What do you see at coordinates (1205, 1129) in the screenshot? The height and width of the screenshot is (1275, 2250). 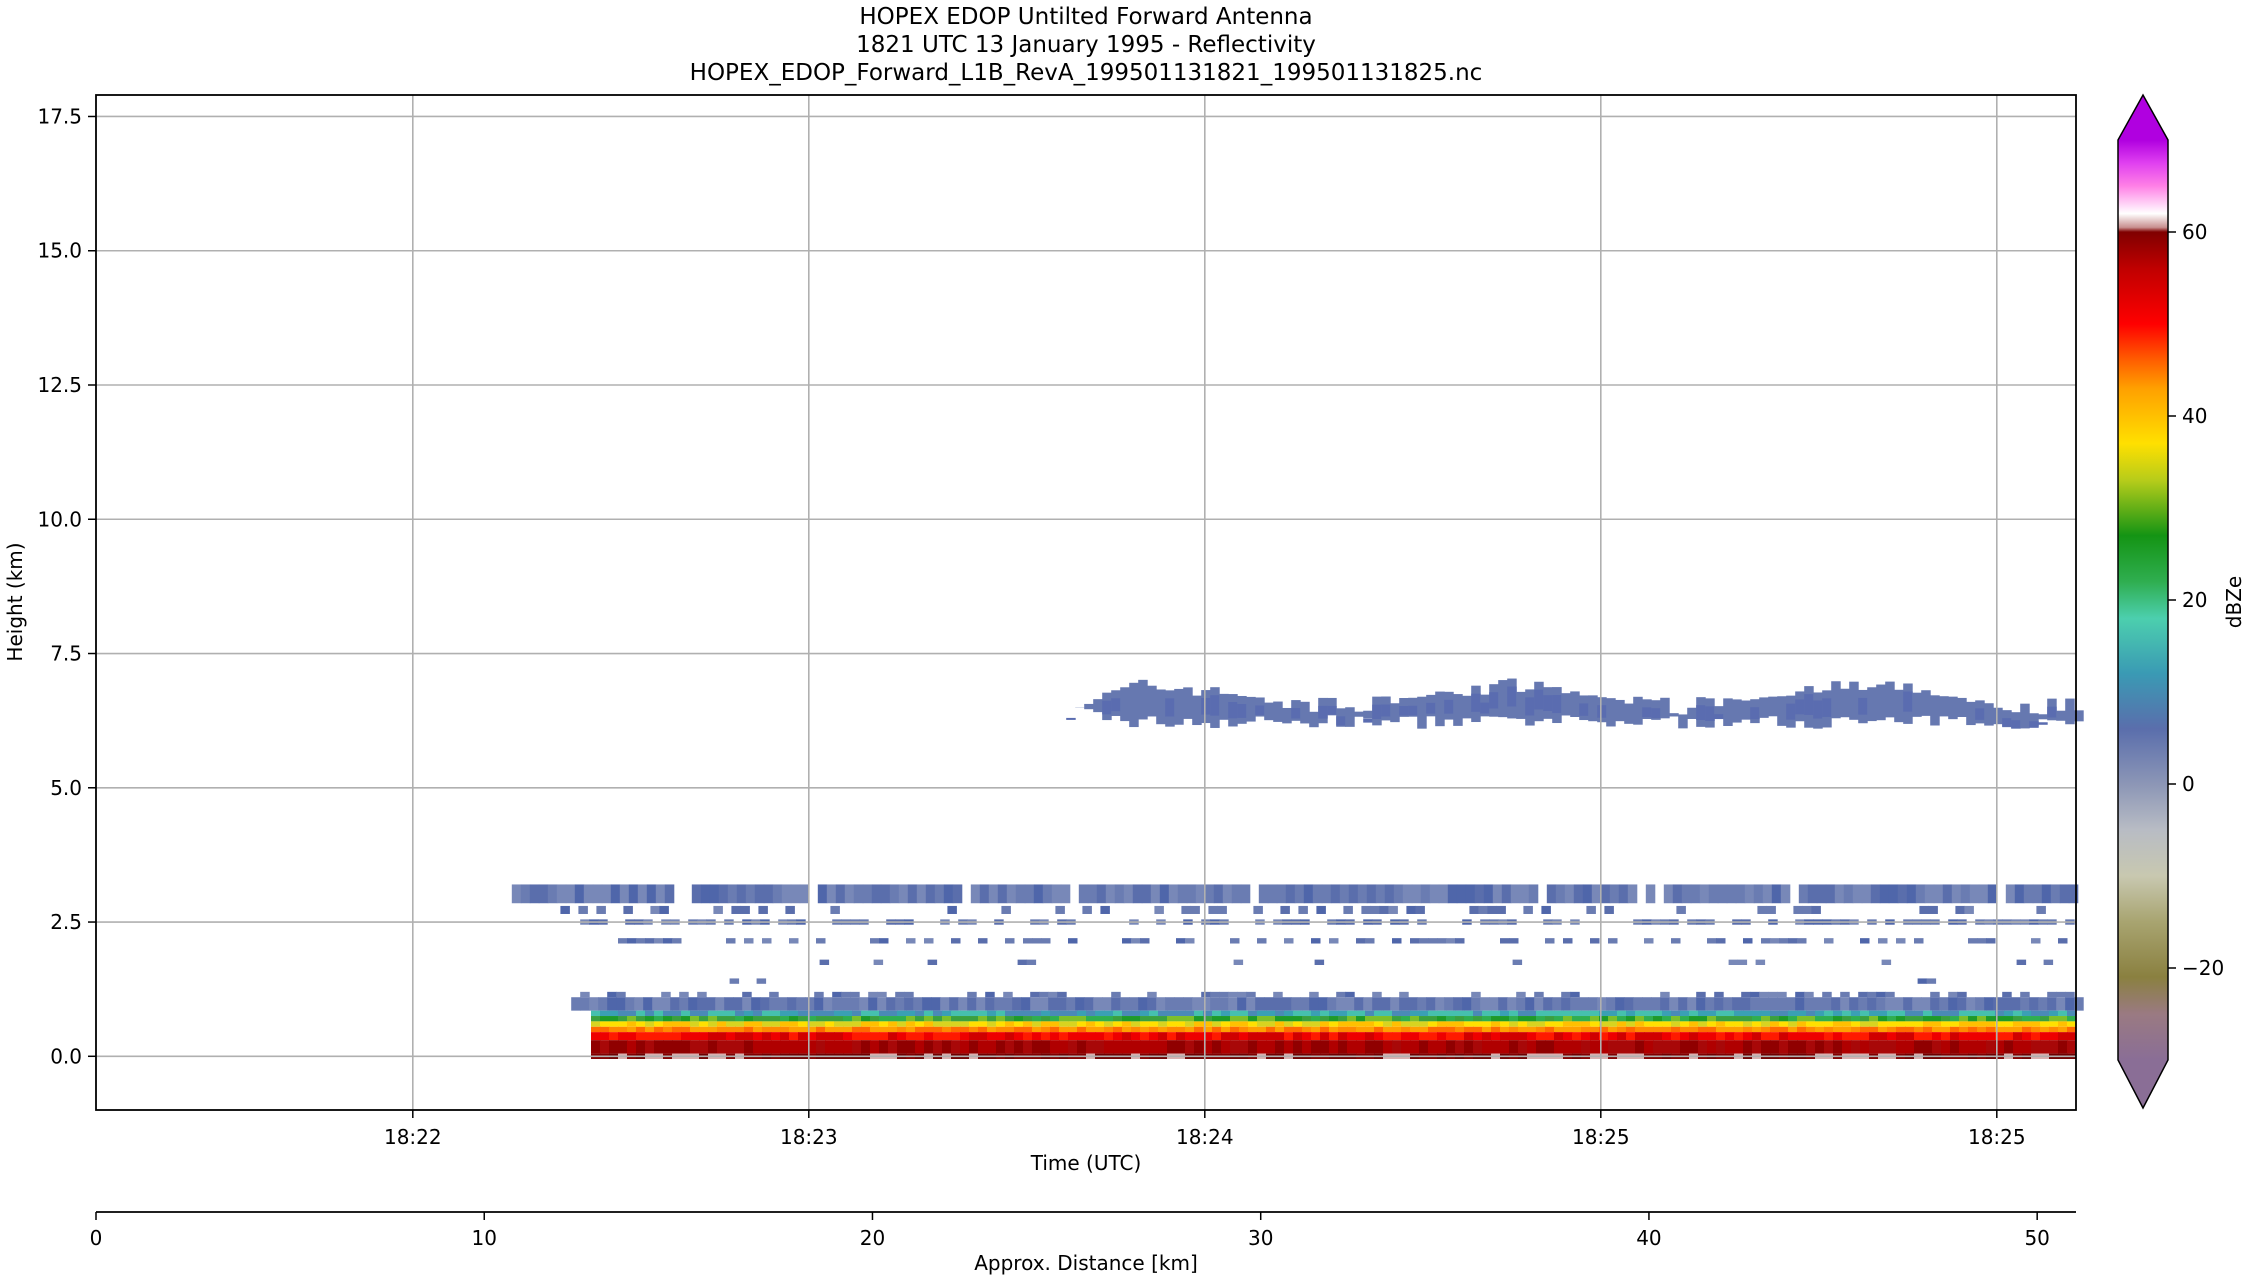 I see `x-axis-time: 18:22 18:23 18:24 18:25 18:25` at bounding box center [1205, 1129].